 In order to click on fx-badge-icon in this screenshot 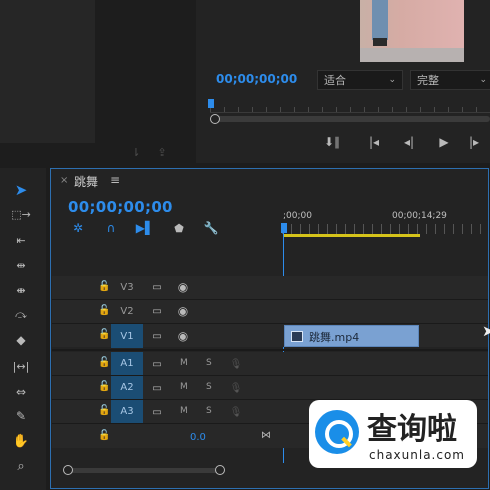, I will do `click(297, 336)`.